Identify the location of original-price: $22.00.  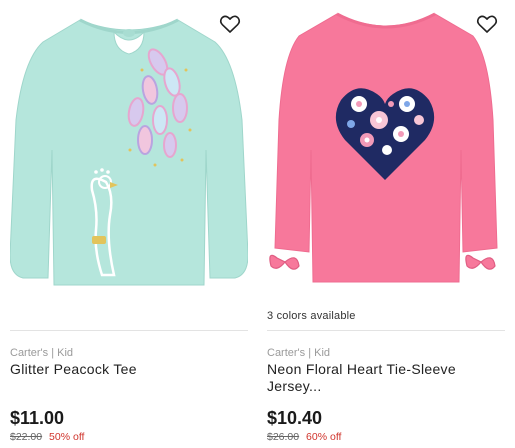
(26, 437).